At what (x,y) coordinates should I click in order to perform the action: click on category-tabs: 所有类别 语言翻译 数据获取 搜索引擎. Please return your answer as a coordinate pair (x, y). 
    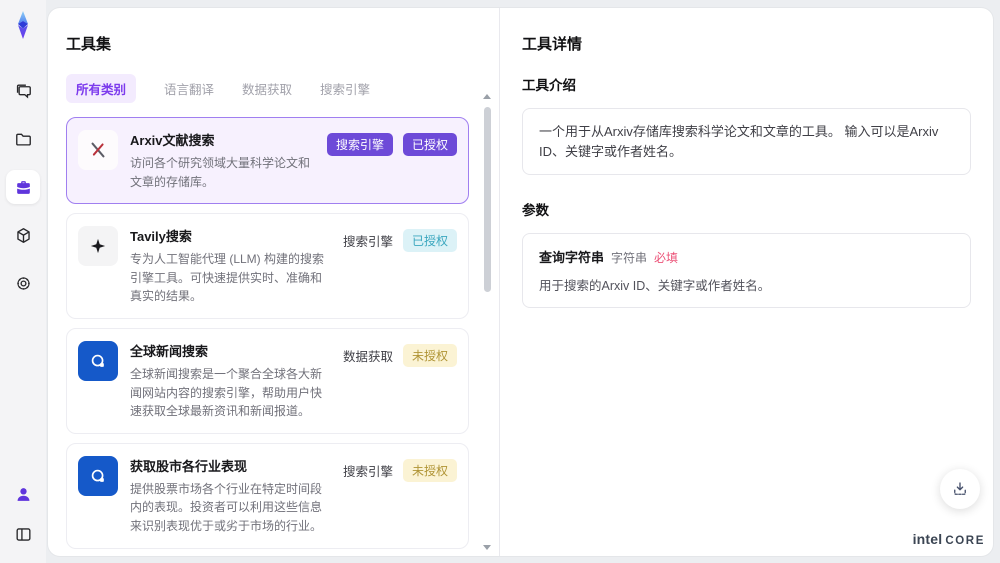
    Looking at the image, I should click on (282, 88).